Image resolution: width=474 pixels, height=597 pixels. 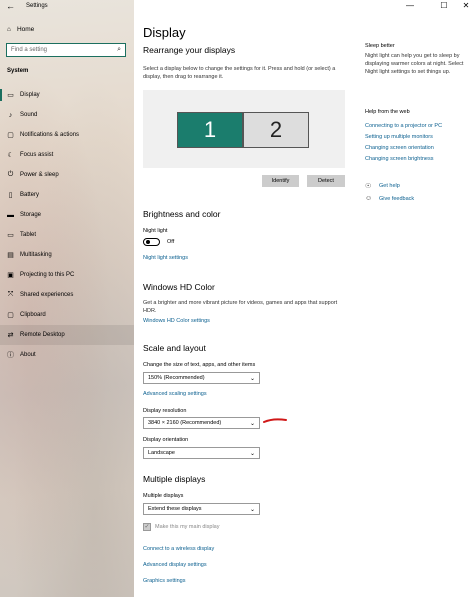 I want to click on help-icon: ☉, so click(x=368, y=186).